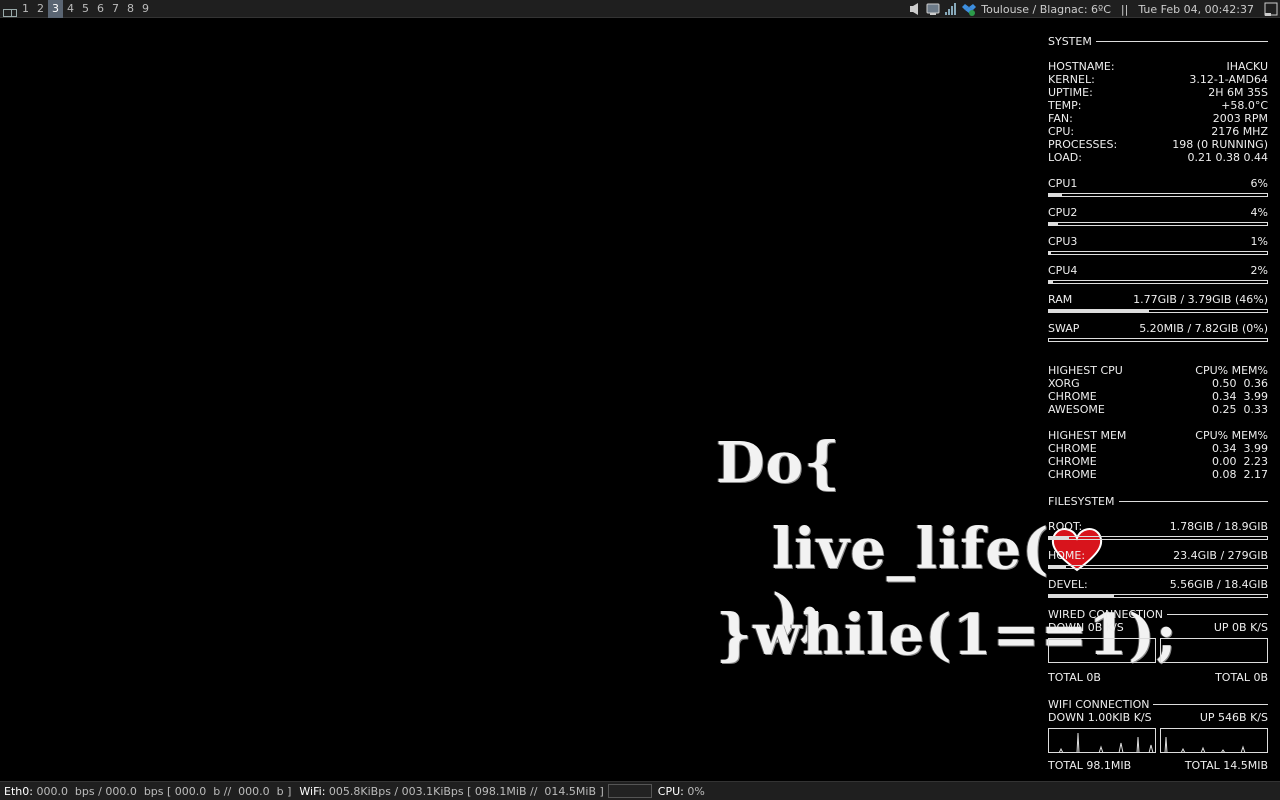  I want to click on section-title: WIFI CONNECTION, so click(1099, 704).